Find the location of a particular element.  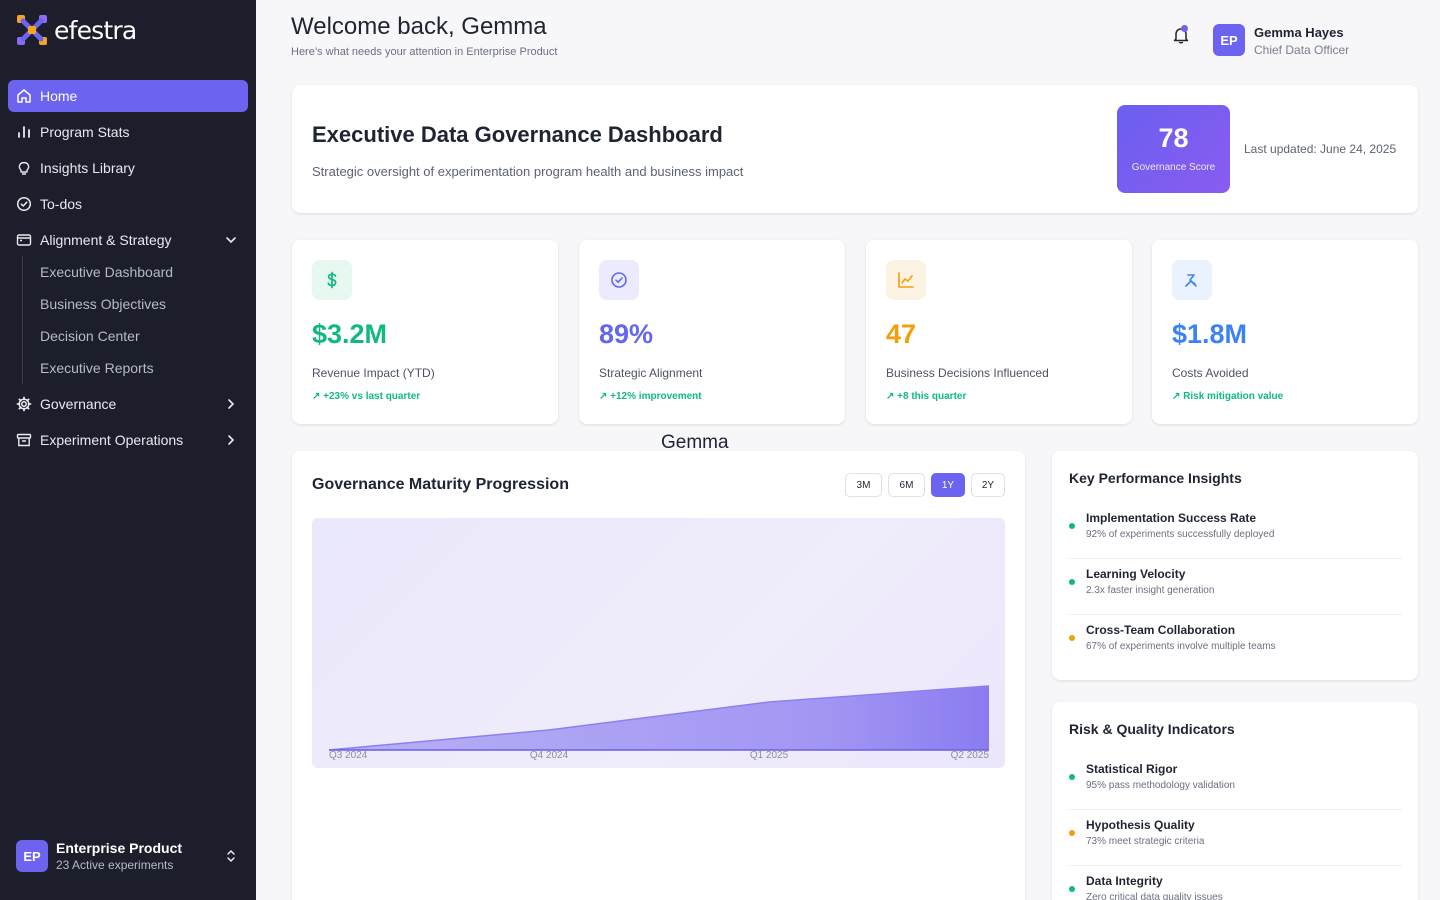

dollar-icon is located at coordinates (332, 280).